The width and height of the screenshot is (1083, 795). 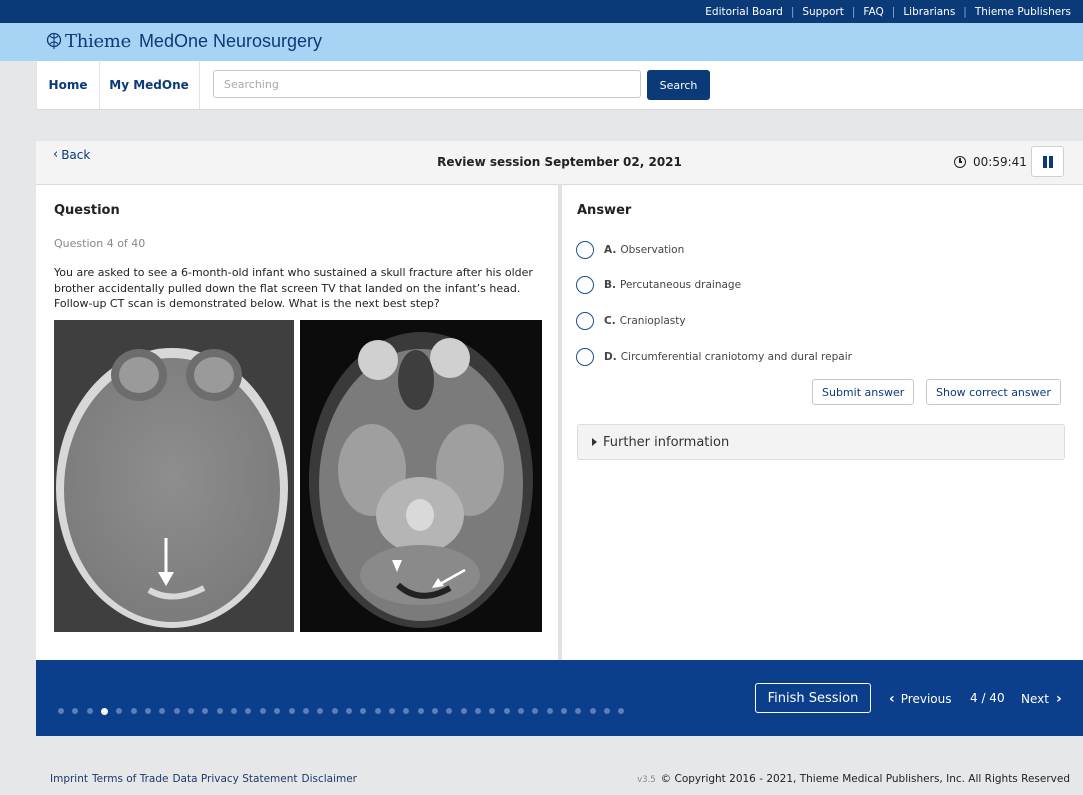 I want to click on show-correct-answer-button: Show correct answer, so click(x=993, y=392).